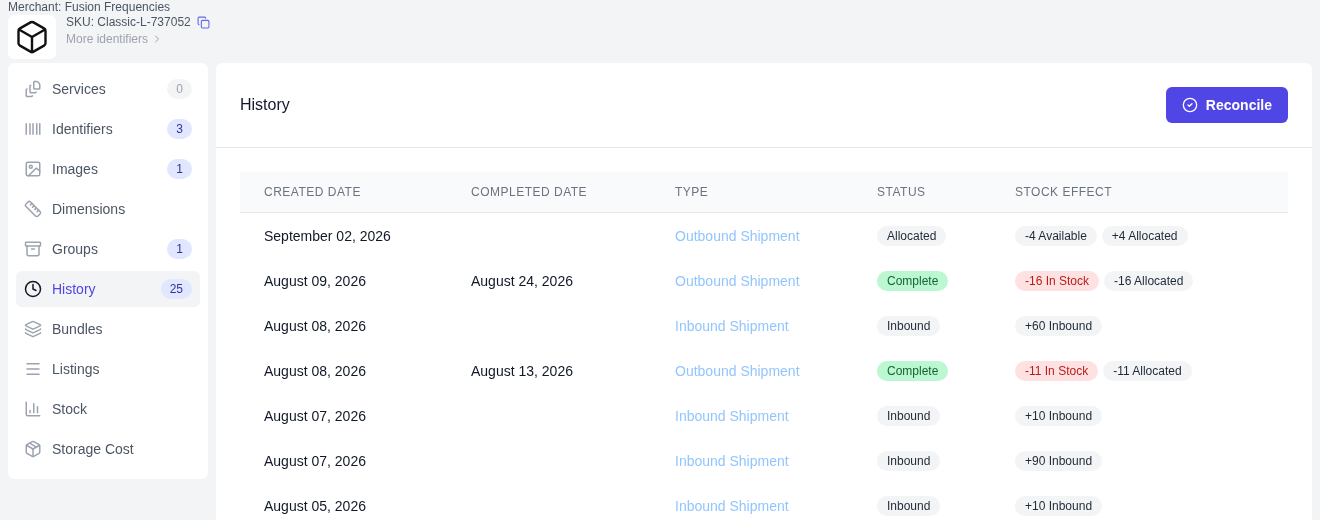  I want to click on sidebar-item: Bundles, so click(108, 329).